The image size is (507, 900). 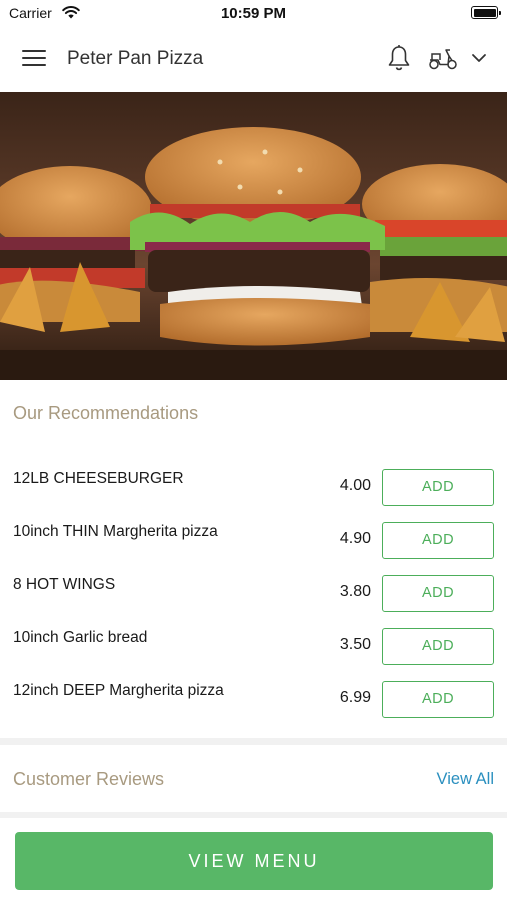 What do you see at coordinates (253, 539) in the screenshot?
I see `list-item: 10inch THIN Margherita pizza 4.90 ADD` at bounding box center [253, 539].